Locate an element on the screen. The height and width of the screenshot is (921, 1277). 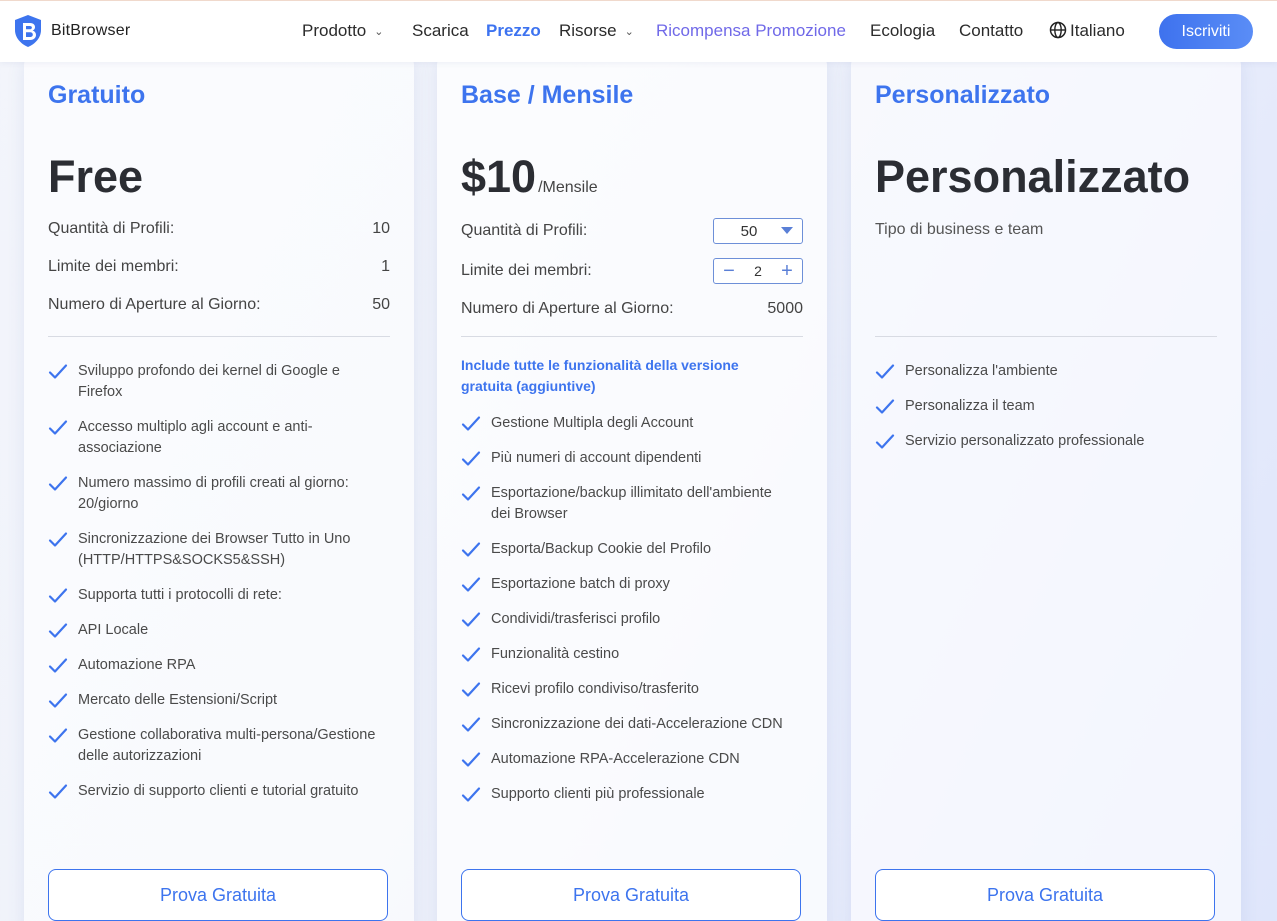
feature-item: Supporta tutti i protocolli di rete: is located at coordinates (213, 595).